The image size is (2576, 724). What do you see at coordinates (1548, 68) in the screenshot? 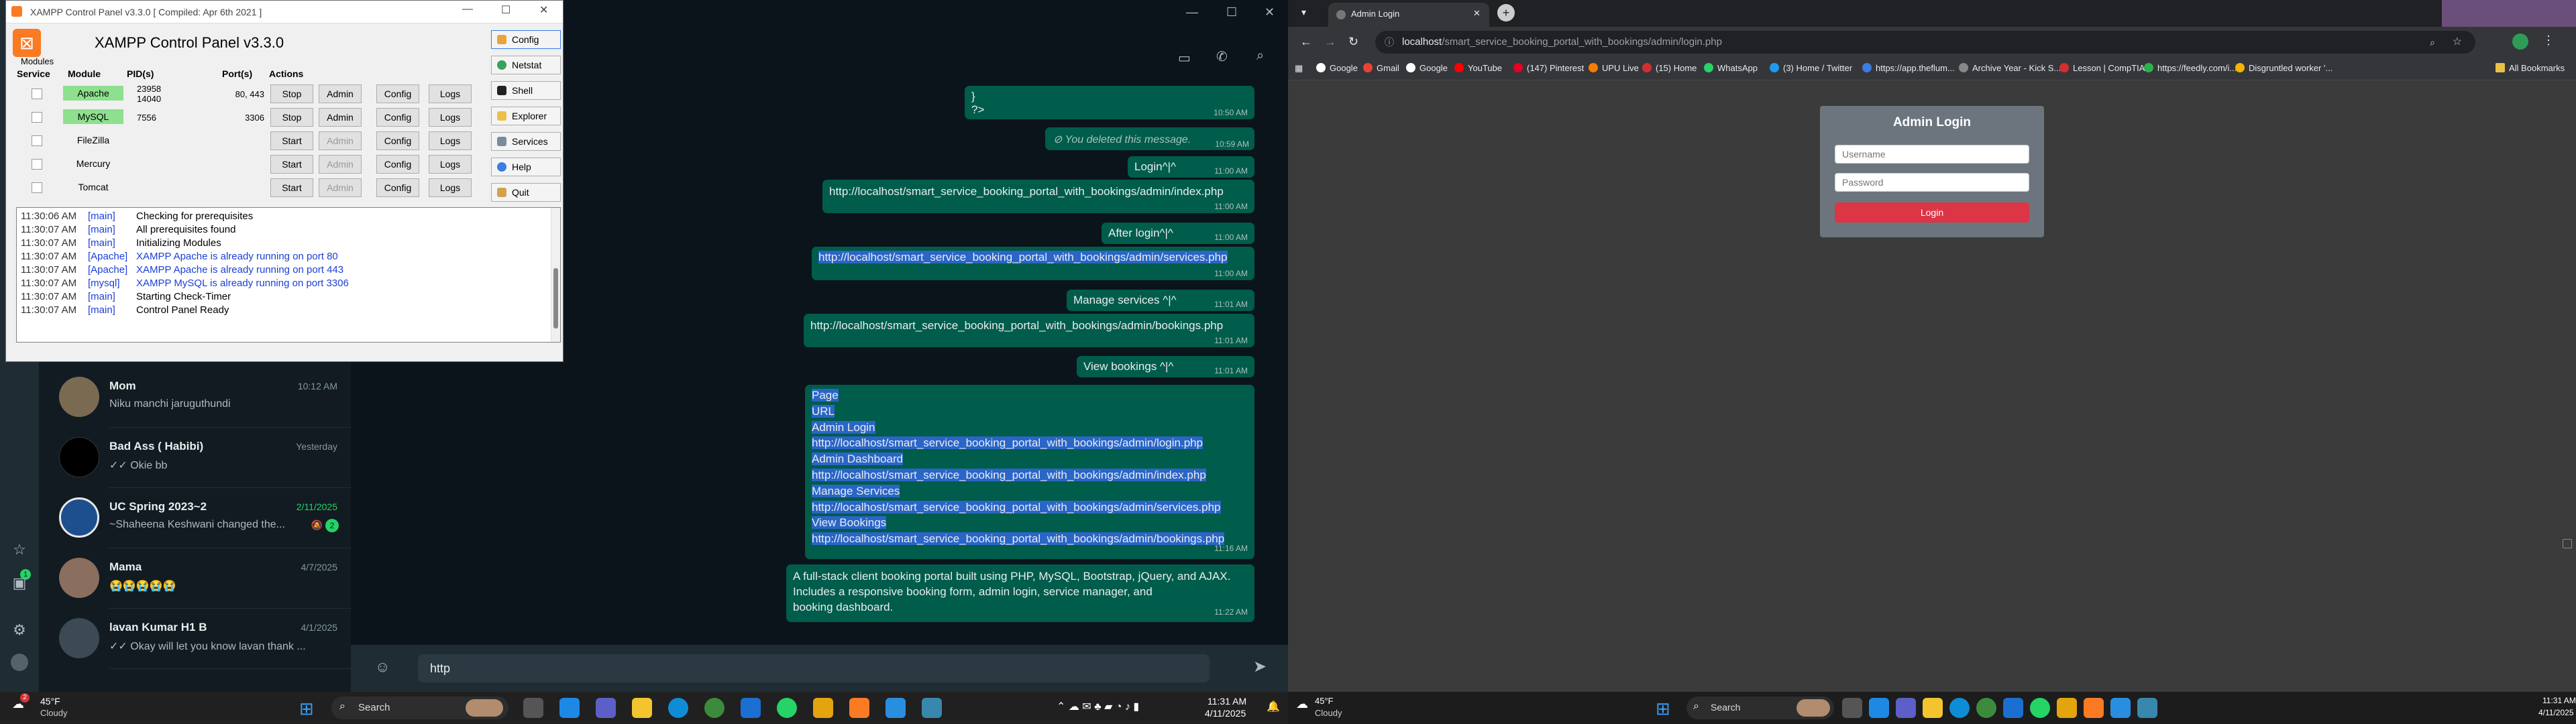
I see `bookmark-pinterest: (147) Pinterest` at bounding box center [1548, 68].